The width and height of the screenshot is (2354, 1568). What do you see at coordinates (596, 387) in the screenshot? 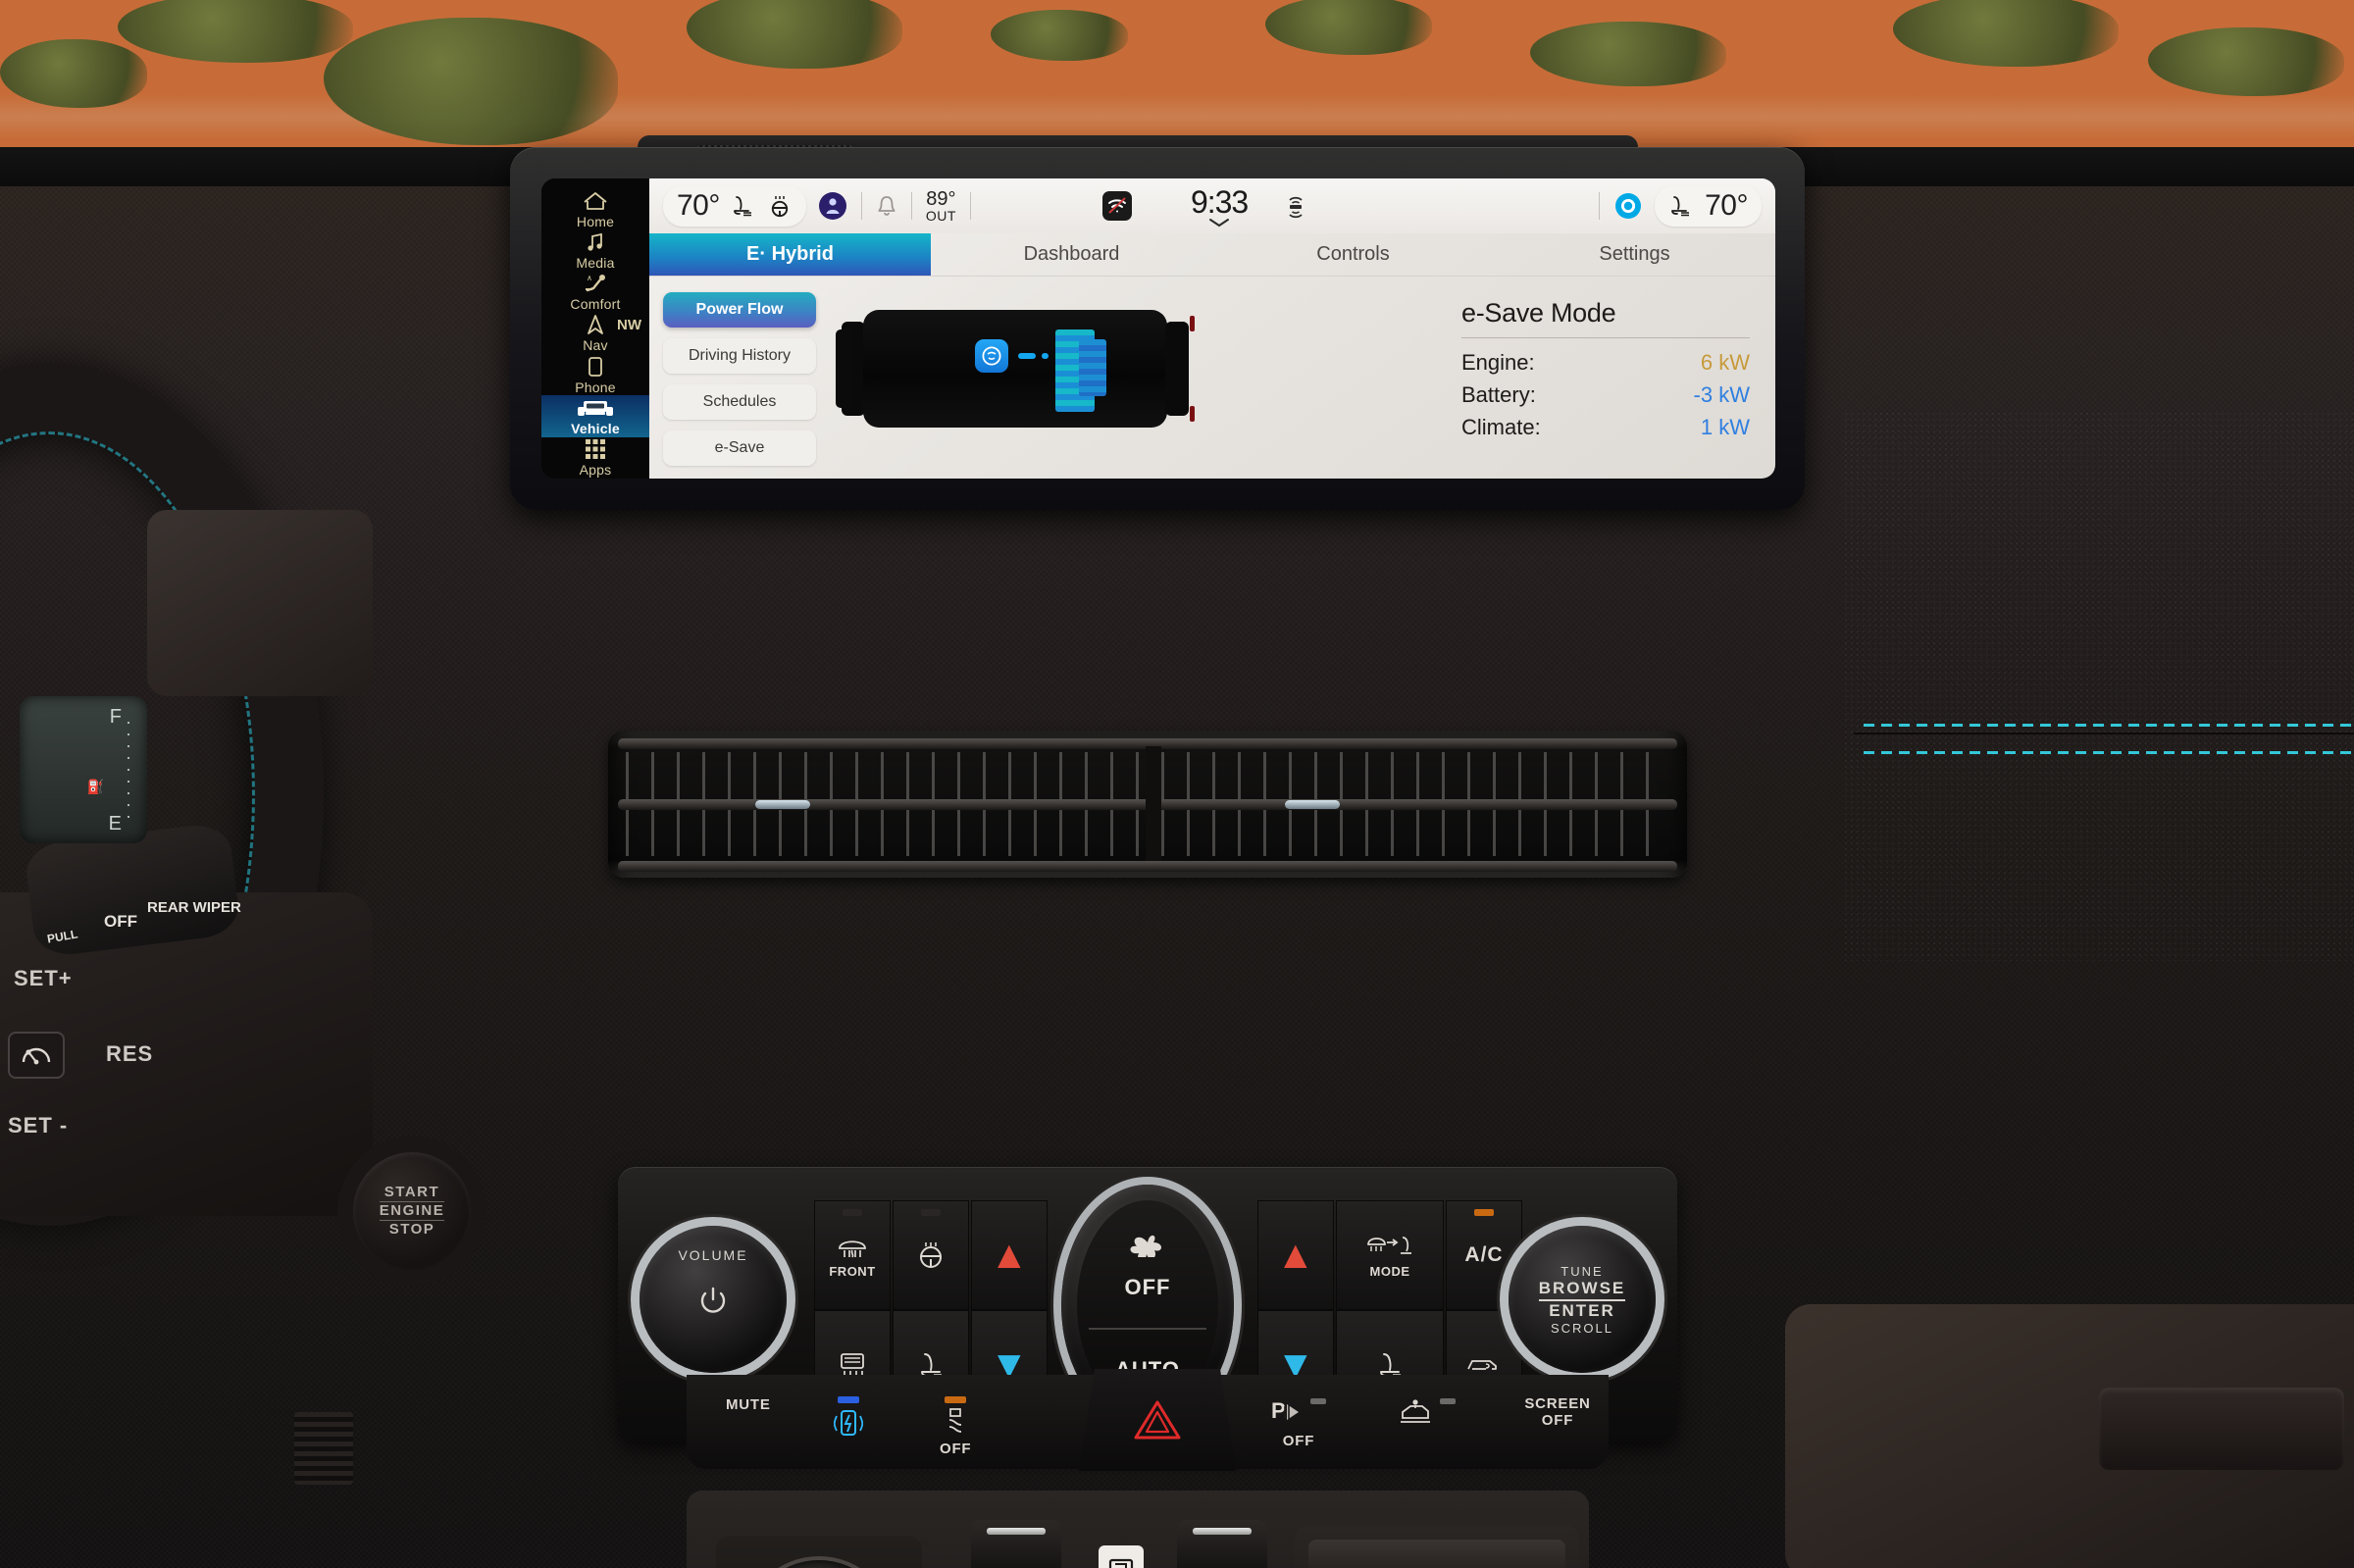
I see `sidebar-item-label: Phone` at bounding box center [596, 387].